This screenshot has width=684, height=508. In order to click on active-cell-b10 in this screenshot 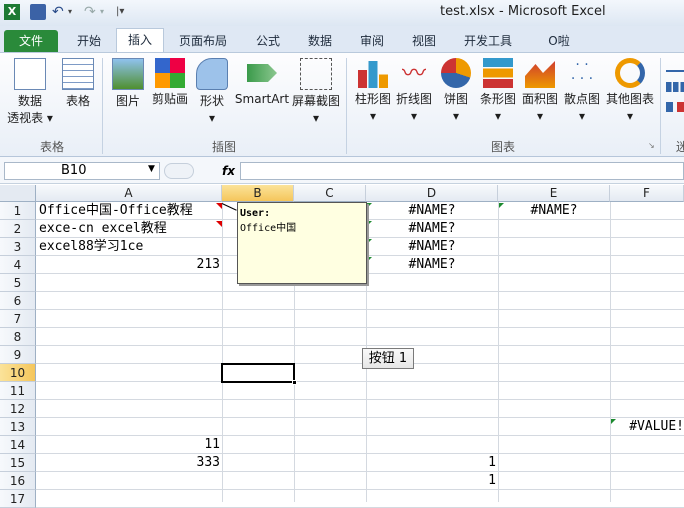, I will do `click(258, 373)`.